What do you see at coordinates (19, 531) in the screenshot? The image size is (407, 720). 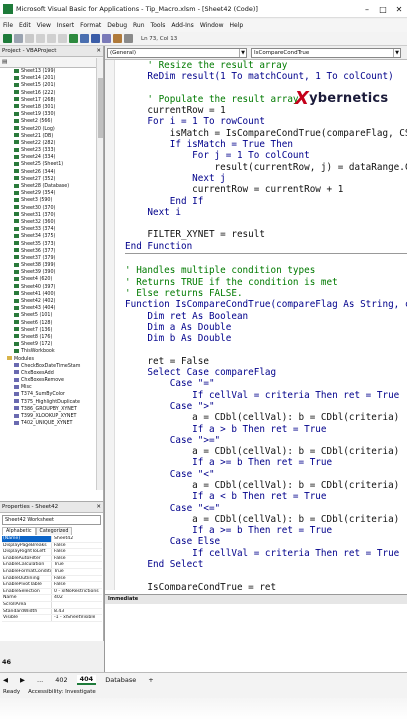 I see `tab-alphabetic: Alphabetic` at bounding box center [19, 531].